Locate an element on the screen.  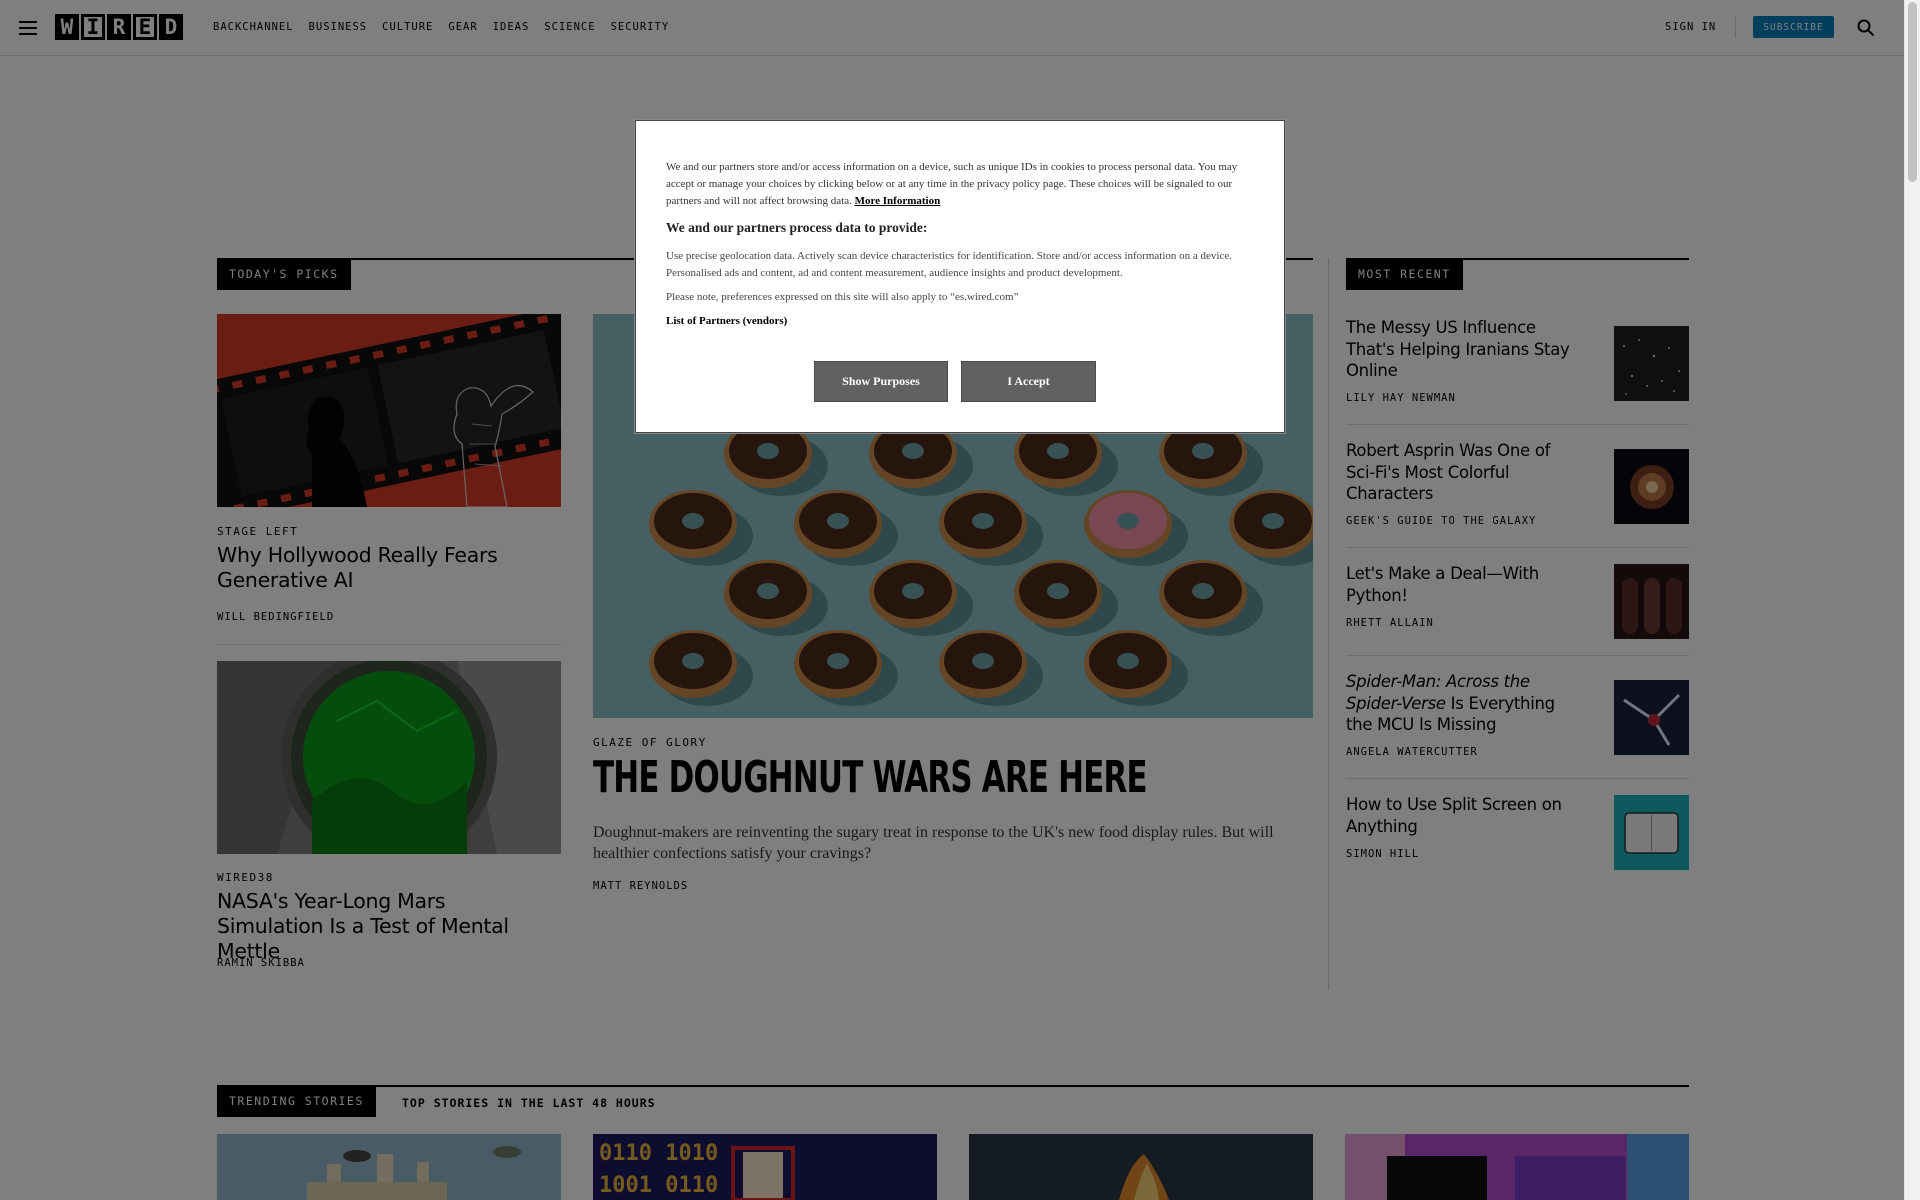
show-purposes-button: Show Purposes is located at coordinates (881, 381).